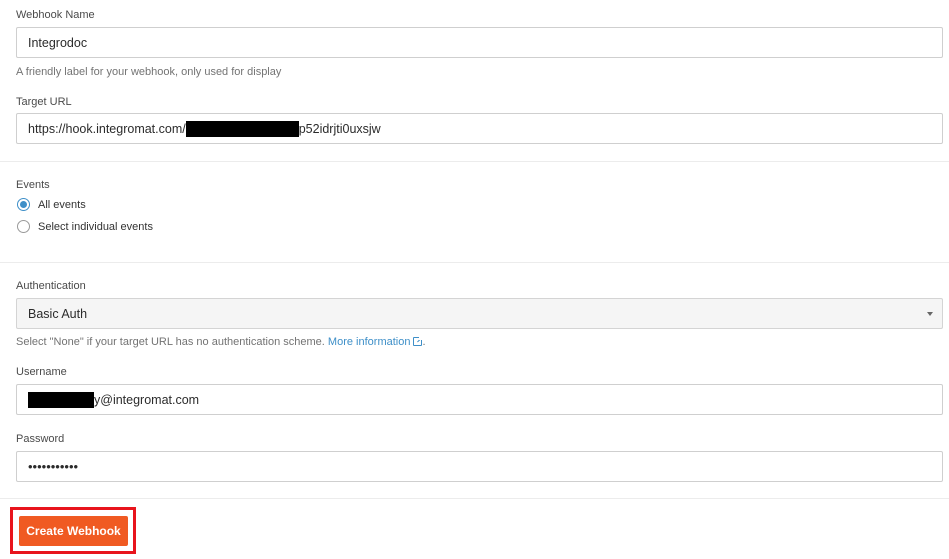 The width and height of the screenshot is (949, 559). What do you see at coordinates (73, 531) in the screenshot?
I see `create-webhook-button: Create Webhook` at bounding box center [73, 531].